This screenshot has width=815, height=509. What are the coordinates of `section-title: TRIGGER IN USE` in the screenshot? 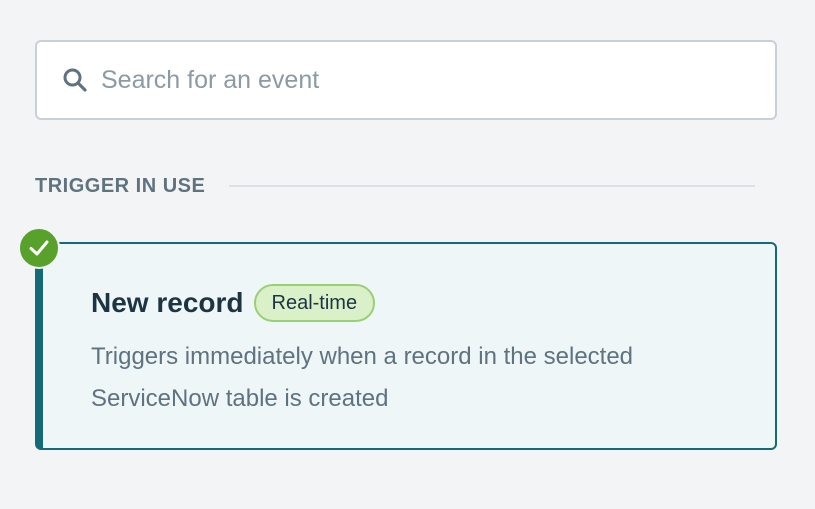 It's located at (120, 185).